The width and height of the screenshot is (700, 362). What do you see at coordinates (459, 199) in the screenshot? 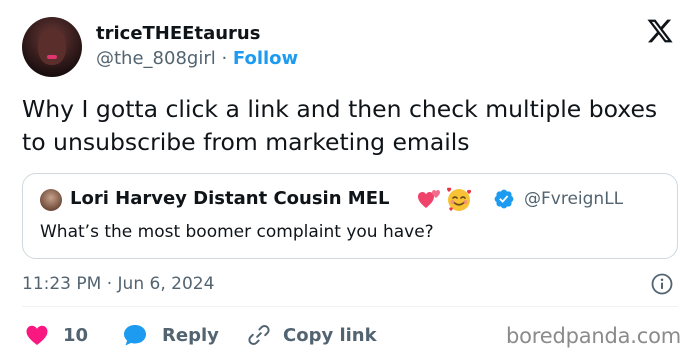
I see `smiling-face-with-hearts-emoji-icon` at bounding box center [459, 199].